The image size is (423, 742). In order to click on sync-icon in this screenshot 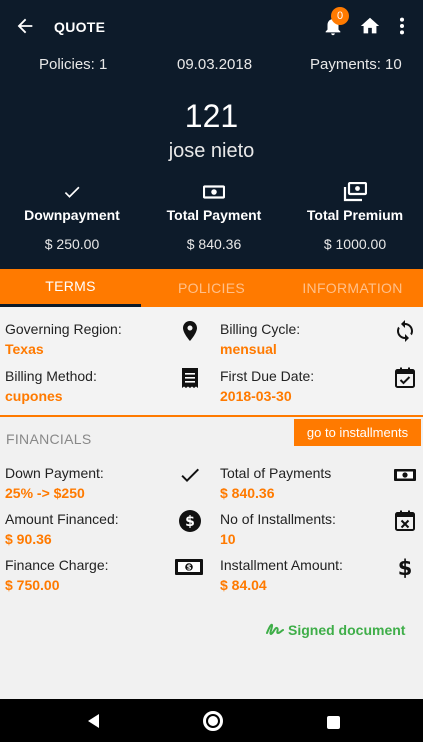, I will do `click(405, 331)`.